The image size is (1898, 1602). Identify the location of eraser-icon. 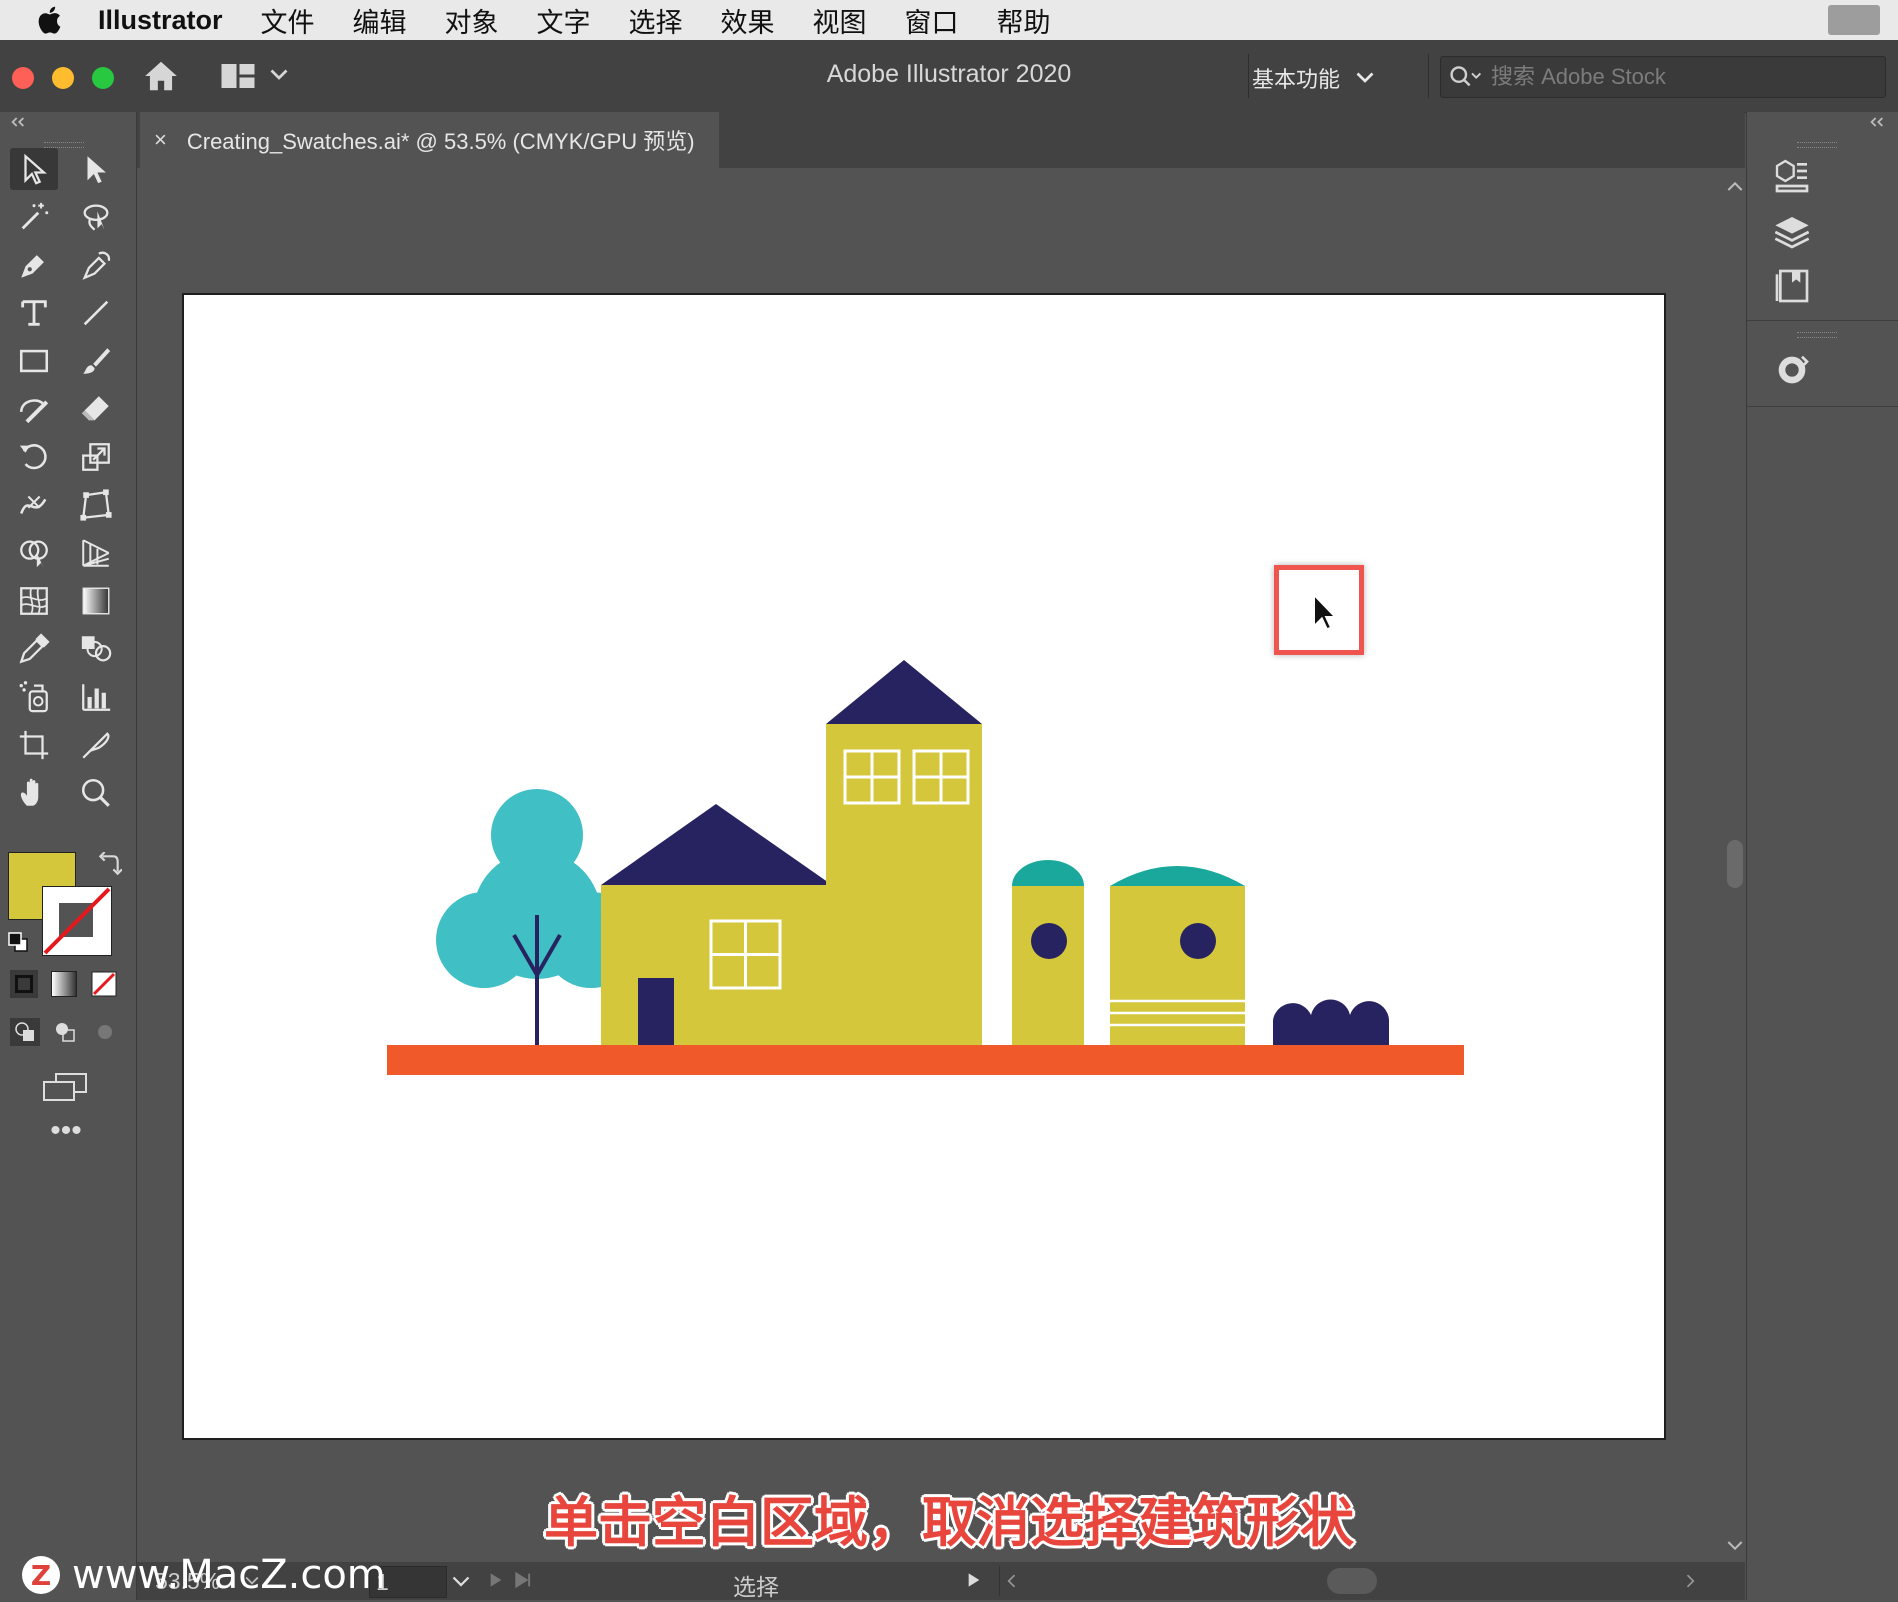
(95, 408).